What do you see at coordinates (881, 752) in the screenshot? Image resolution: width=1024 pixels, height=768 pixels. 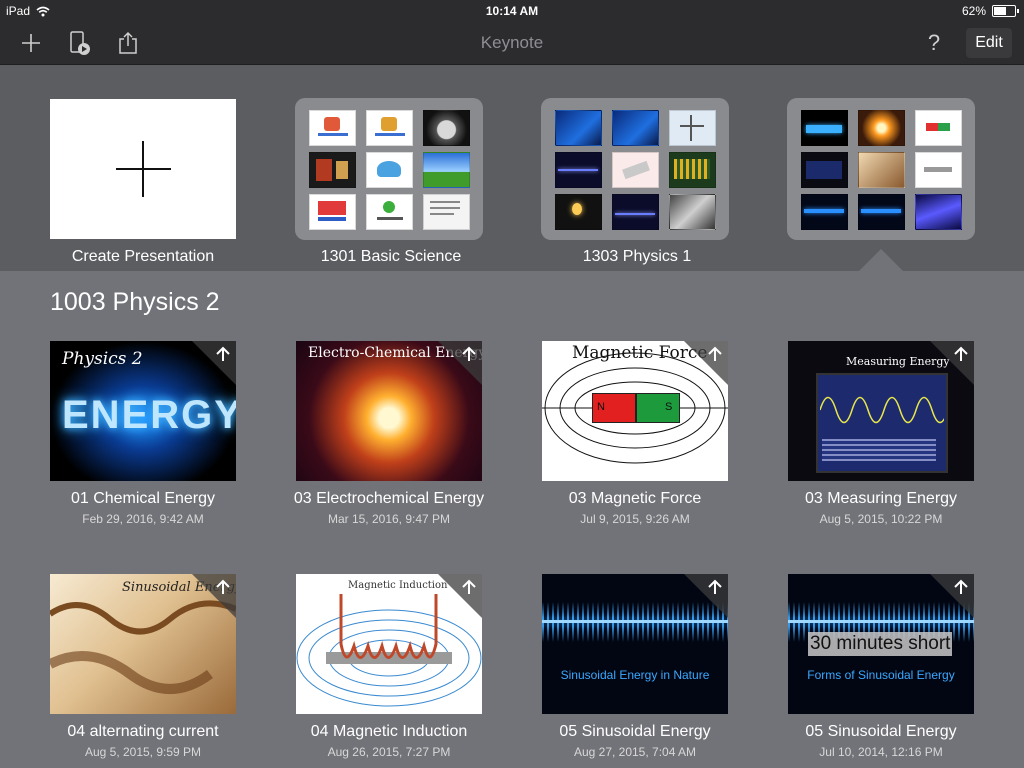 I see `presentation-date: Jul 10, 2014, 12:16 PM` at bounding box center [881, 752].